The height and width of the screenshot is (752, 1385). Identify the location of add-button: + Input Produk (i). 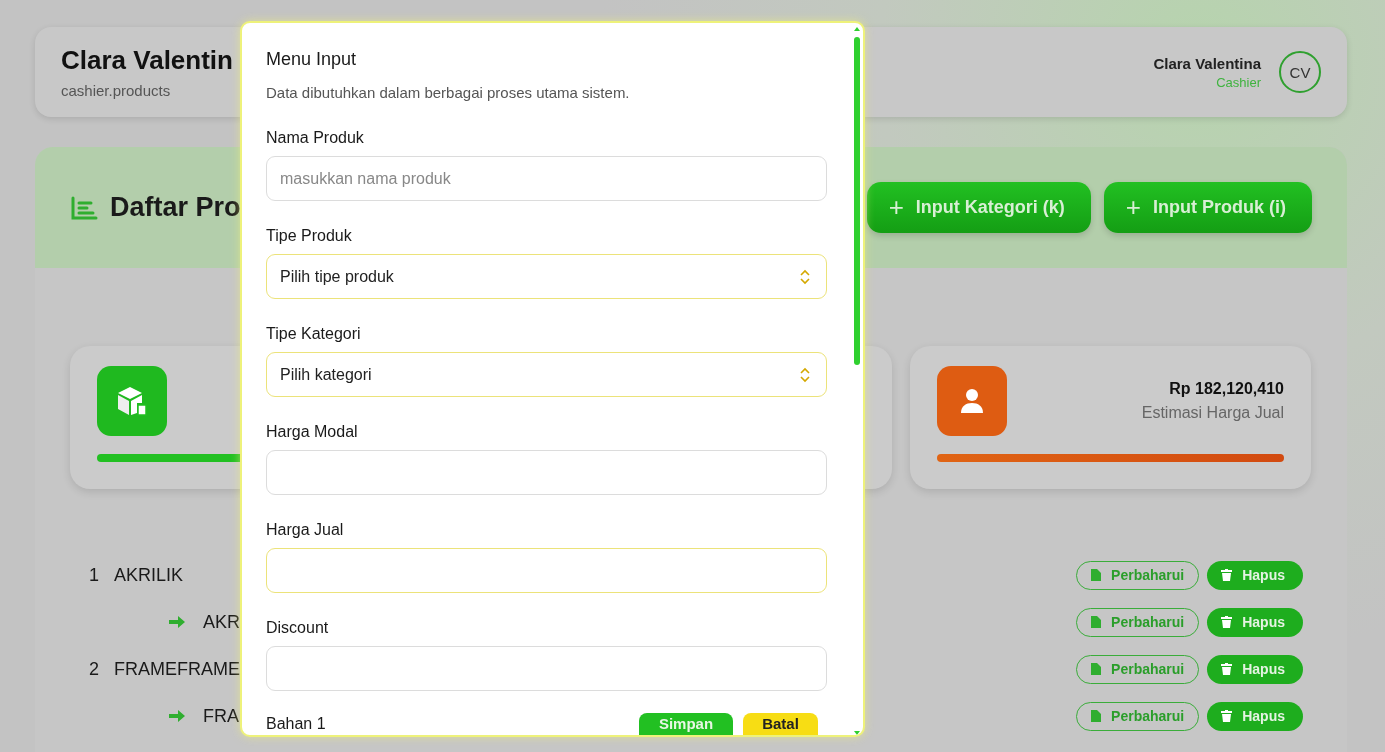
(1207, 207).